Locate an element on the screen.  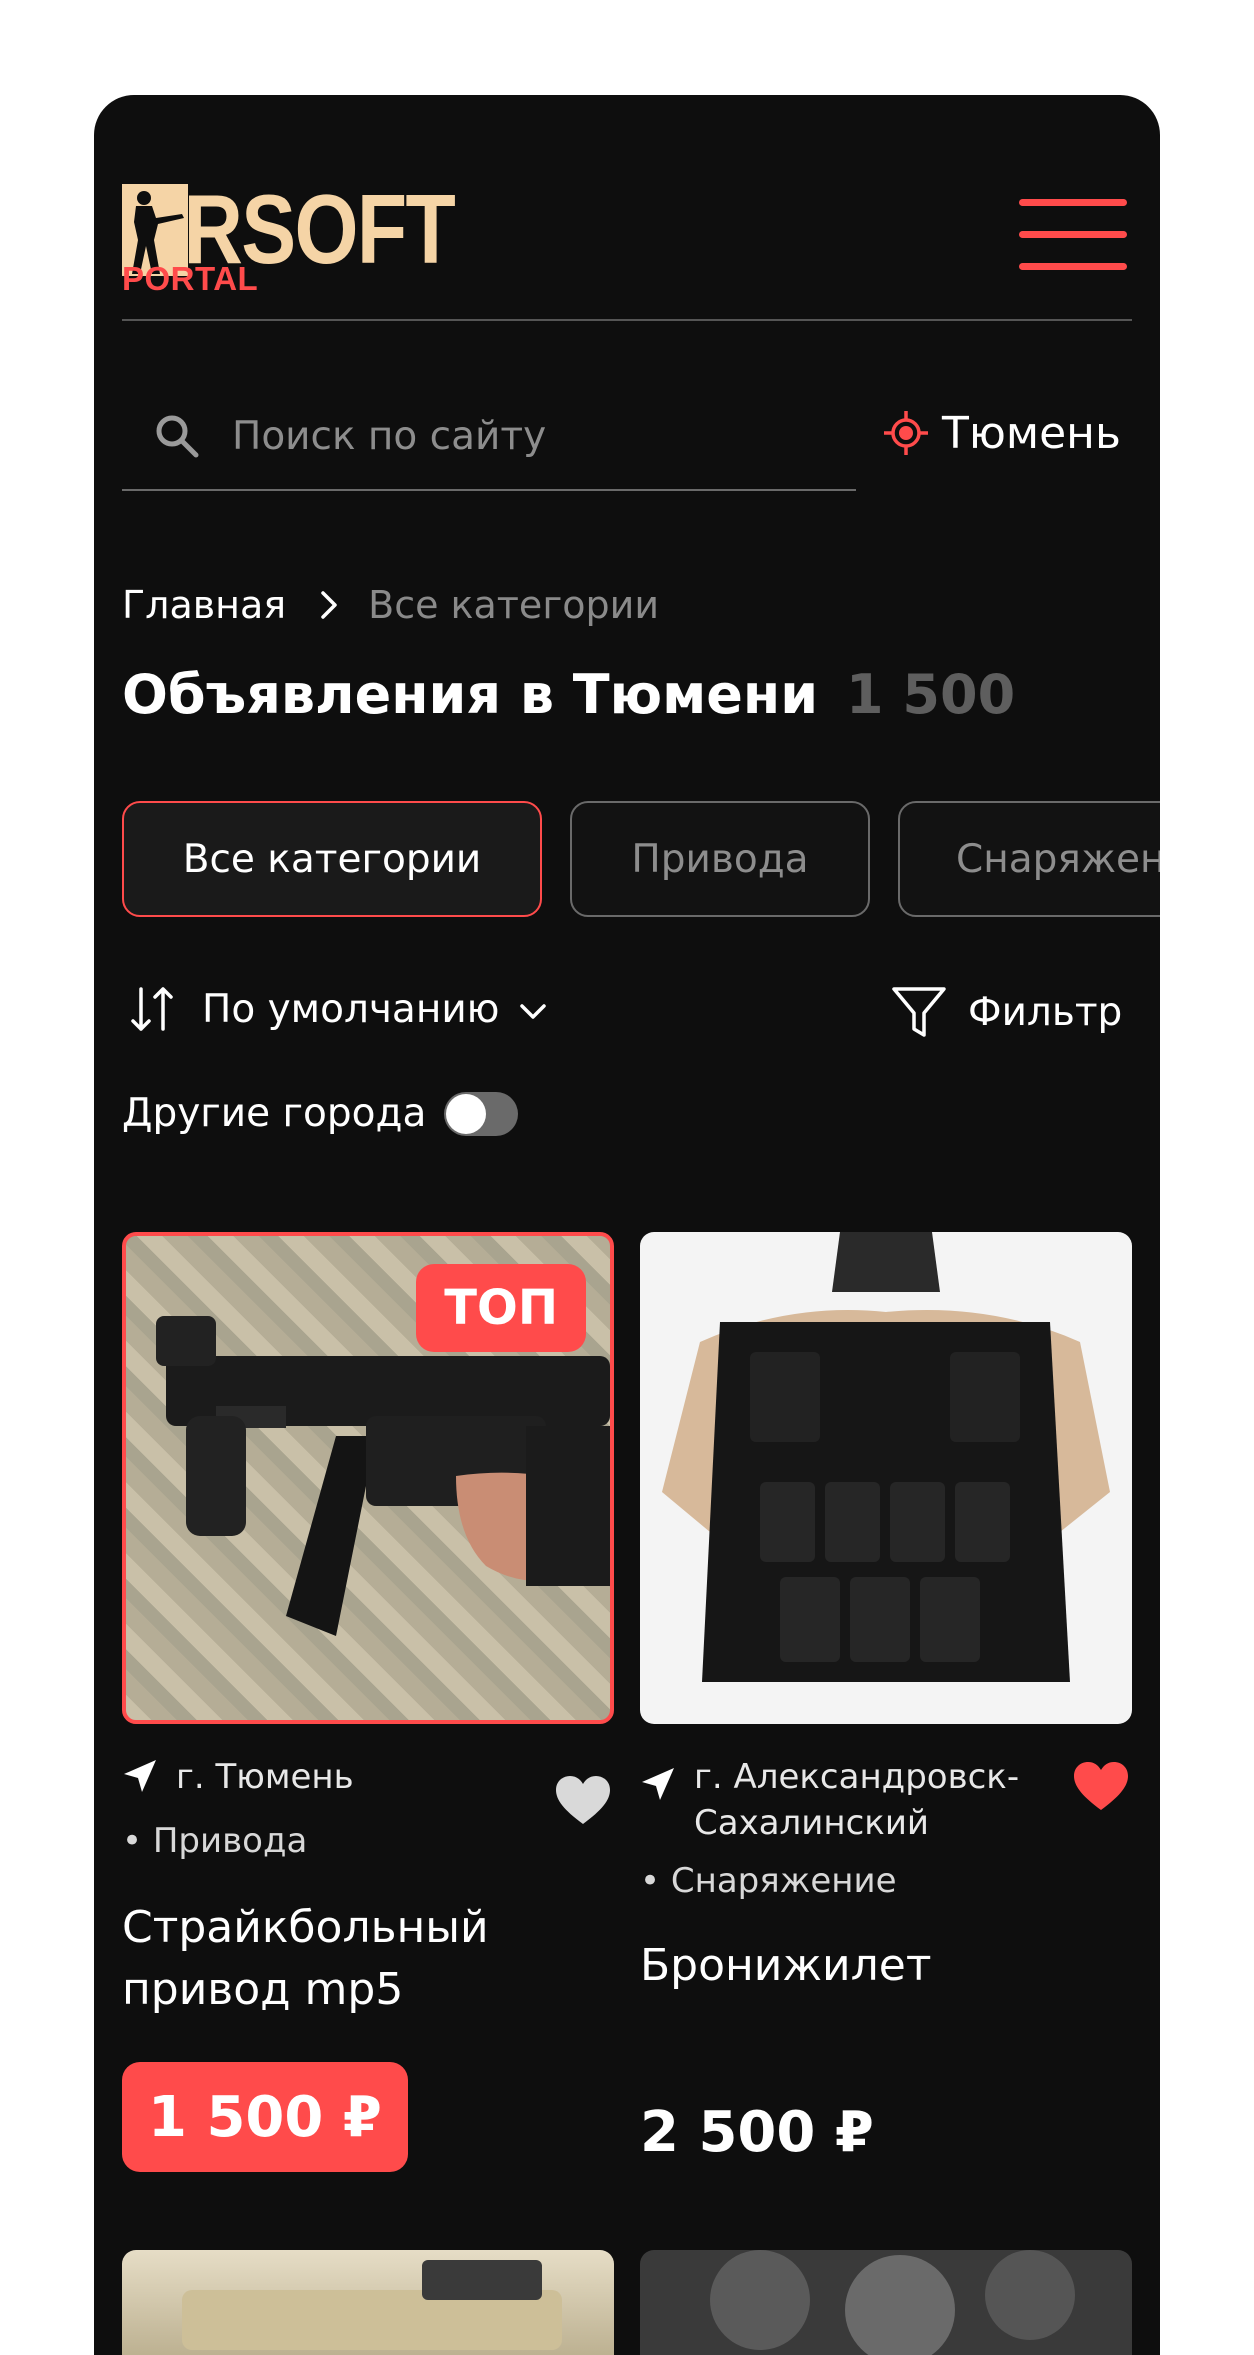
listing-price: 1 500 ₽ is located at coordinates (265, 2117).